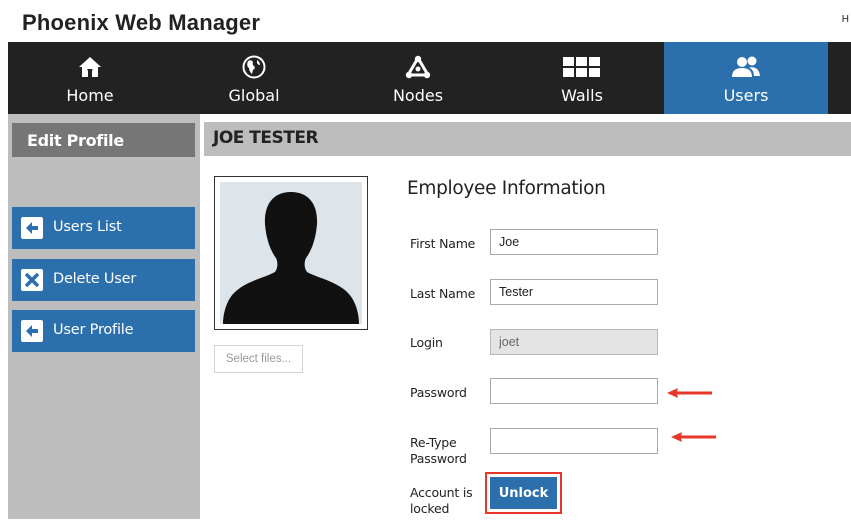 Image resolution: width=851 pixels, height=529 pixels. I want to click on password-field, so click(574, 391).